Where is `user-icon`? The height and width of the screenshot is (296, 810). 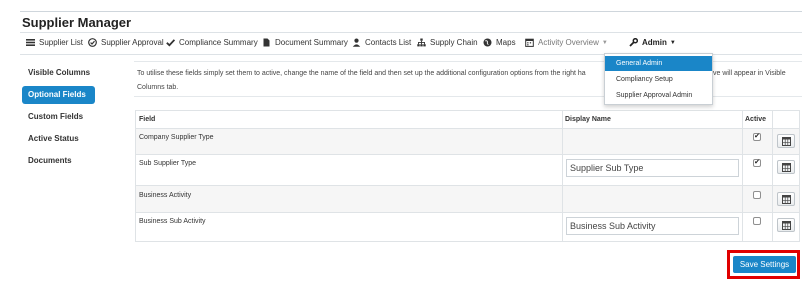 user-icon is located at coordinates (356, 42).